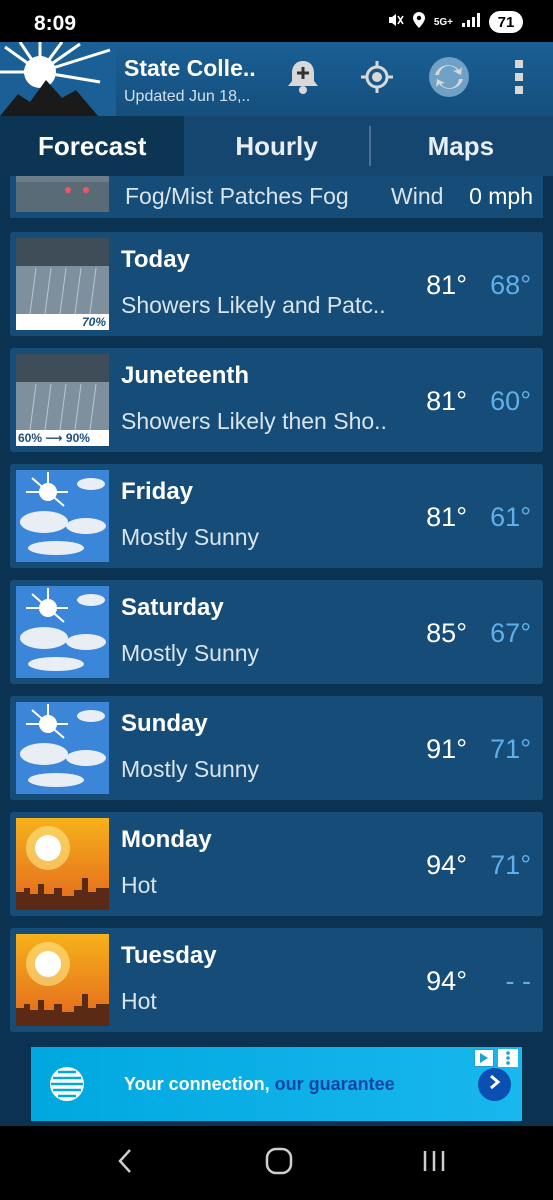 The width and height of the screenshot is (553, 1200). I want to click on bell-plus-icon, so click(303, 79).